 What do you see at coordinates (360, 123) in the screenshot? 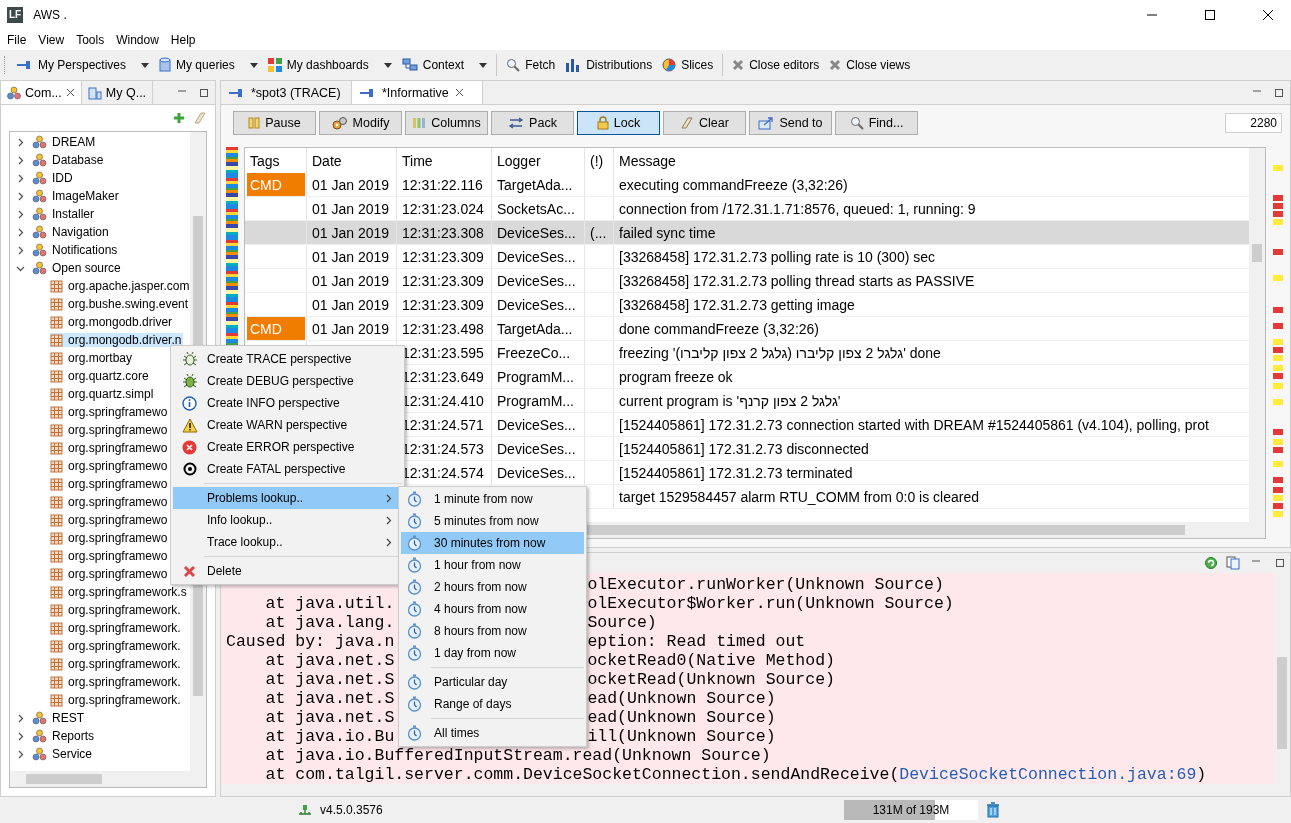
I see `toolbar-button: Modify` at bounding box center [360, 123].